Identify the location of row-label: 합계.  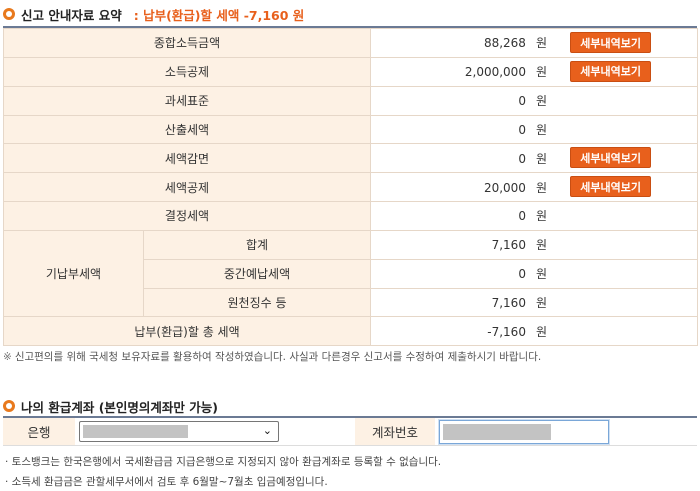
(257, 244).